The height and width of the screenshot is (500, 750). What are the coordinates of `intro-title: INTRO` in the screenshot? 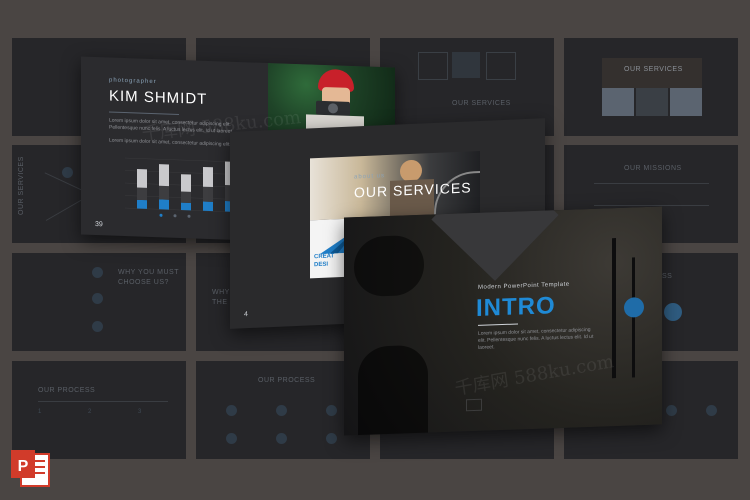 It's located at (516, 307).